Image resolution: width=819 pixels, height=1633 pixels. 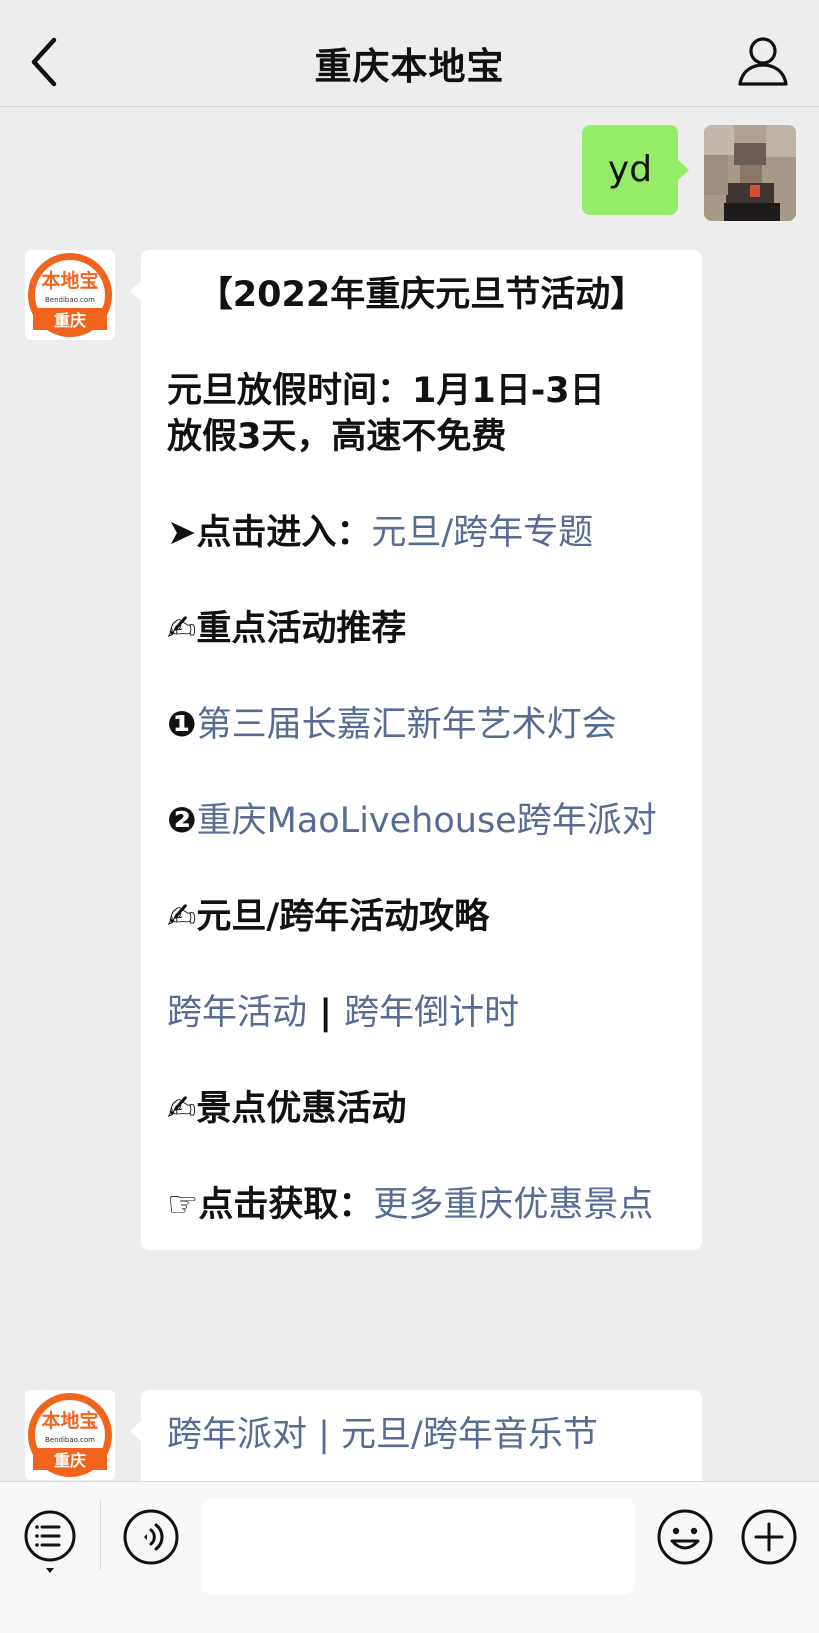 I want to click on featured-item-1: ❶第三届长嘉汇新年艺术灯会, so click(x=421, y=725).